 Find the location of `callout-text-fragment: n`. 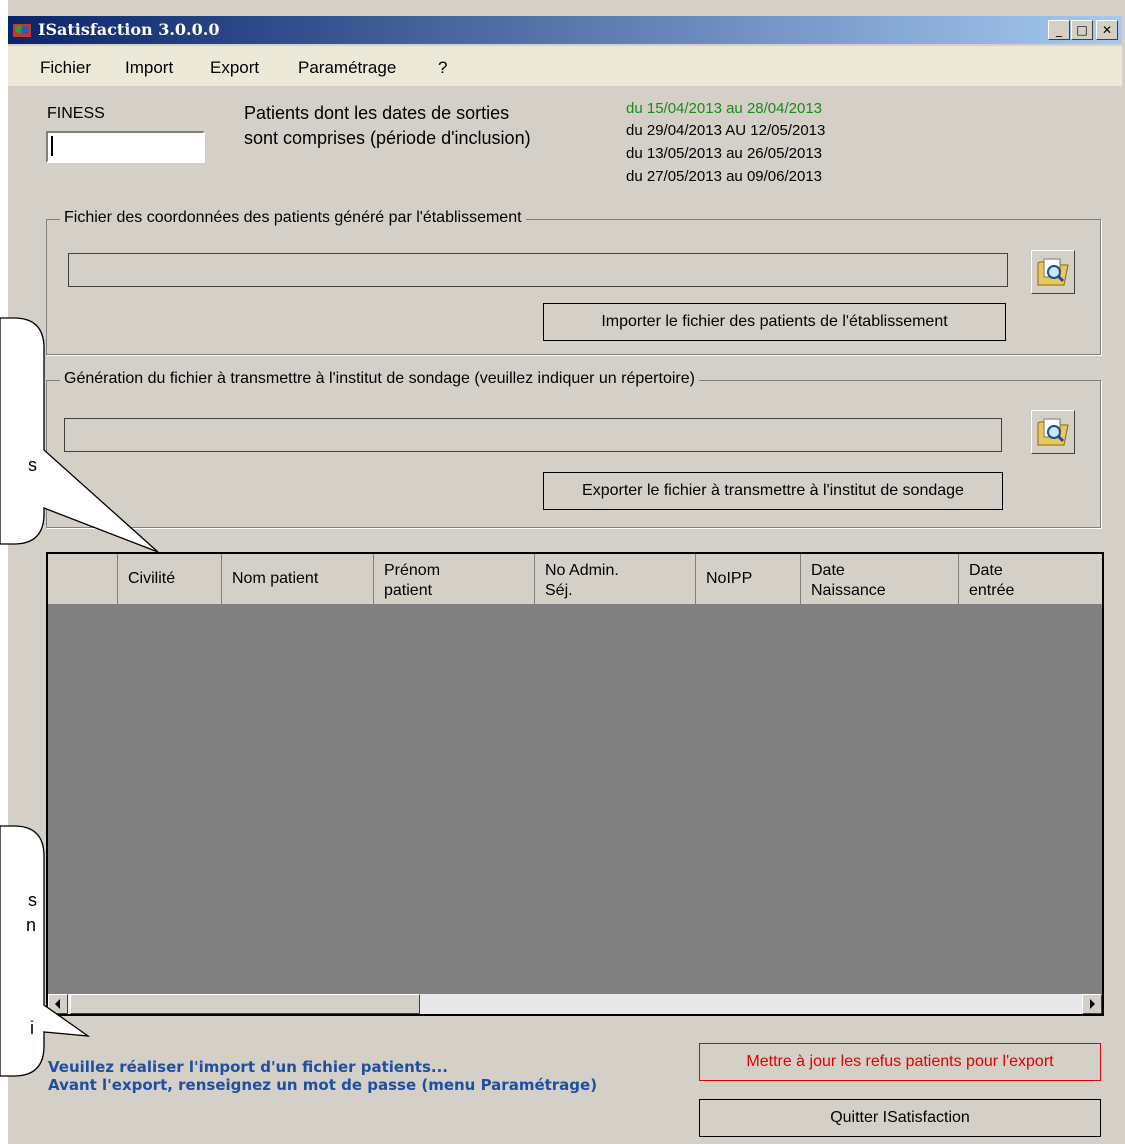

callout-text-fragment: n is located at coordinates (31, 925).